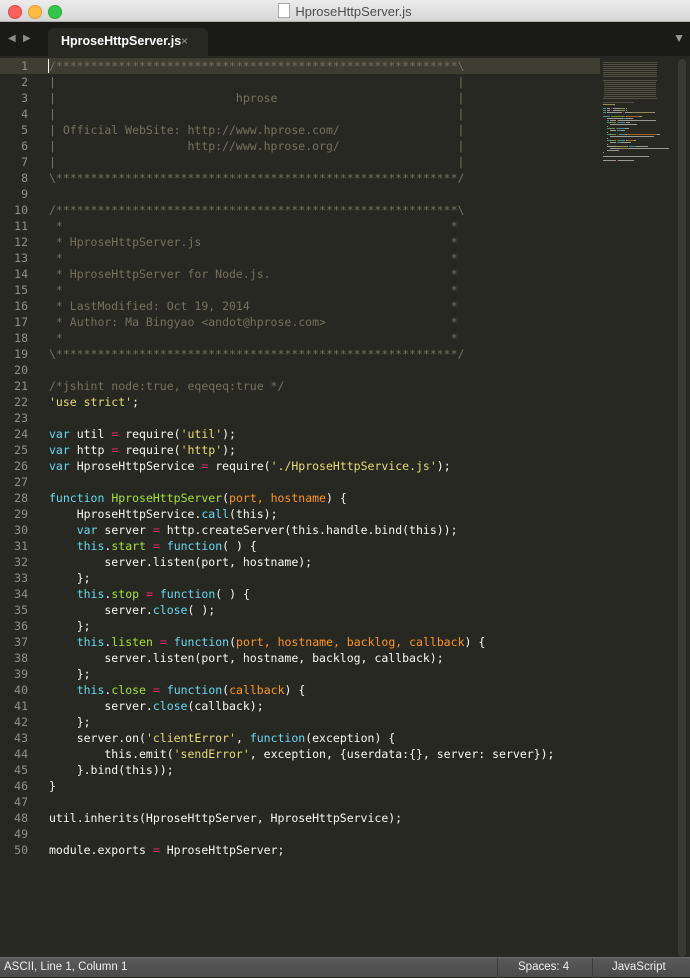 This screenshot has width=690, height=978. Describe the element at coordinates (300, 482) in the screenshot. I see `code-line: 27` at that location.